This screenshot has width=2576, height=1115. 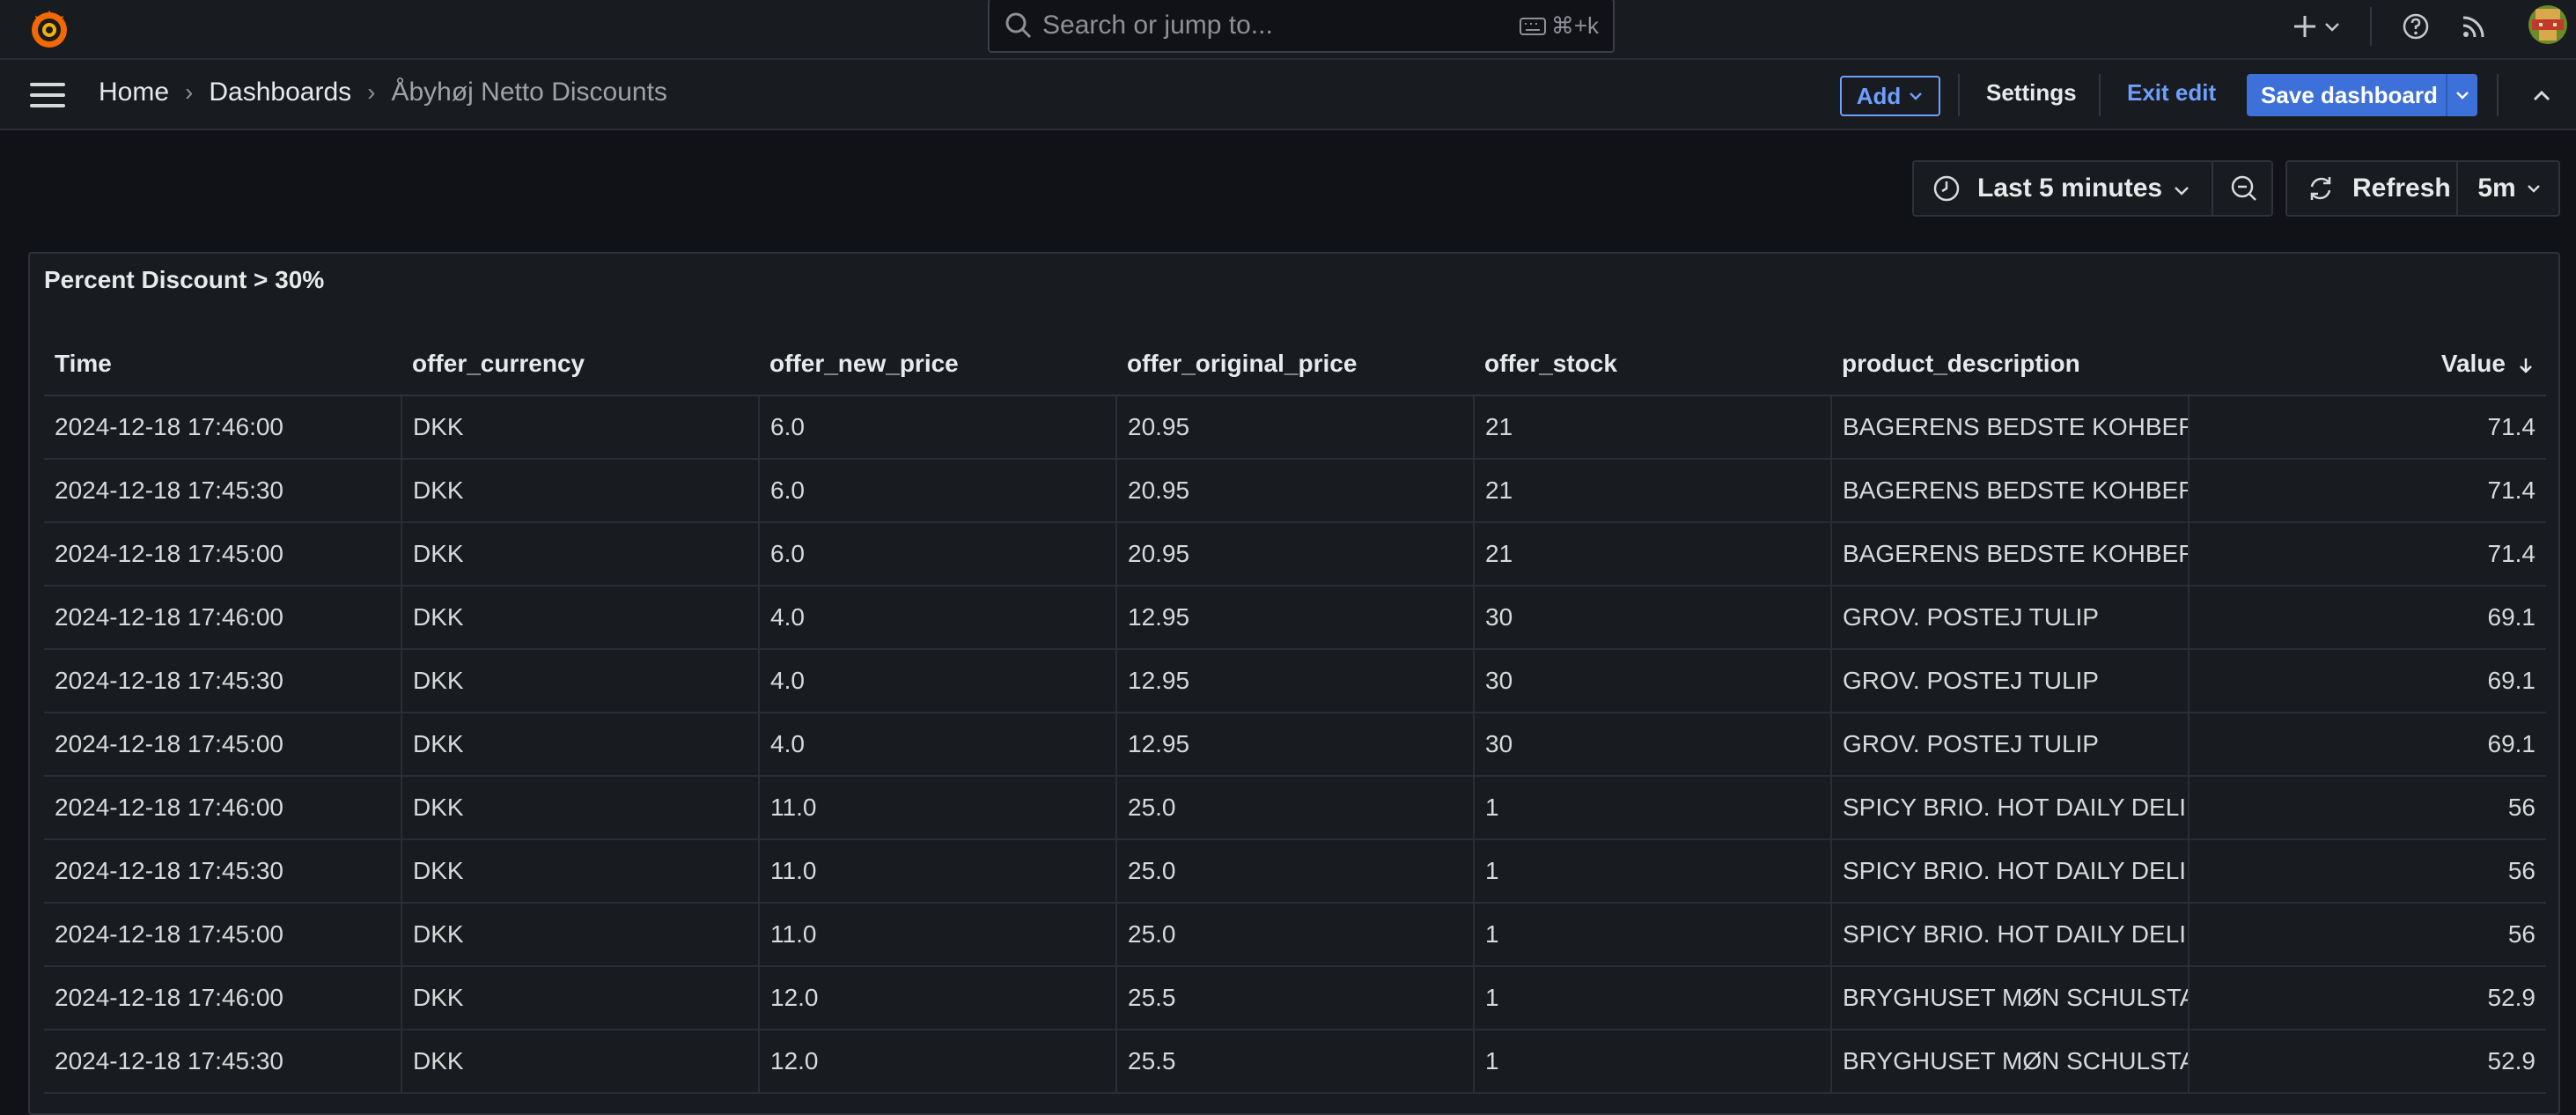 I want to click on table-cell-offer-original-price: 12.95, so click(x=1296, y=745).